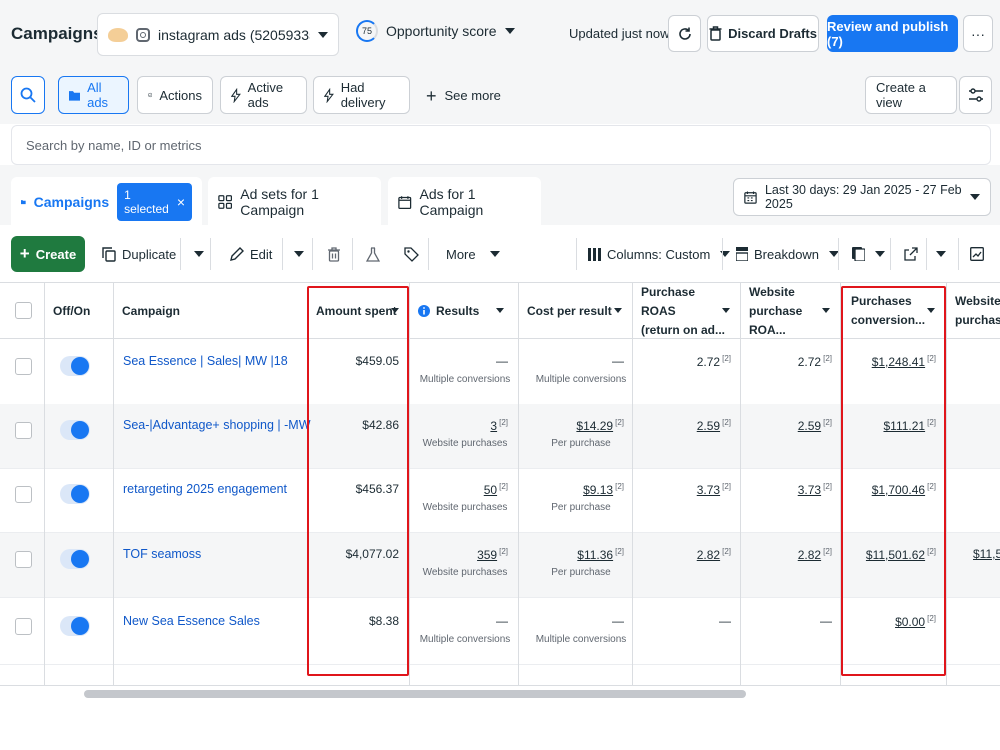 This screenshot has width=1000, height=750. I want to click on create-button: + Create, so click(48, 254).